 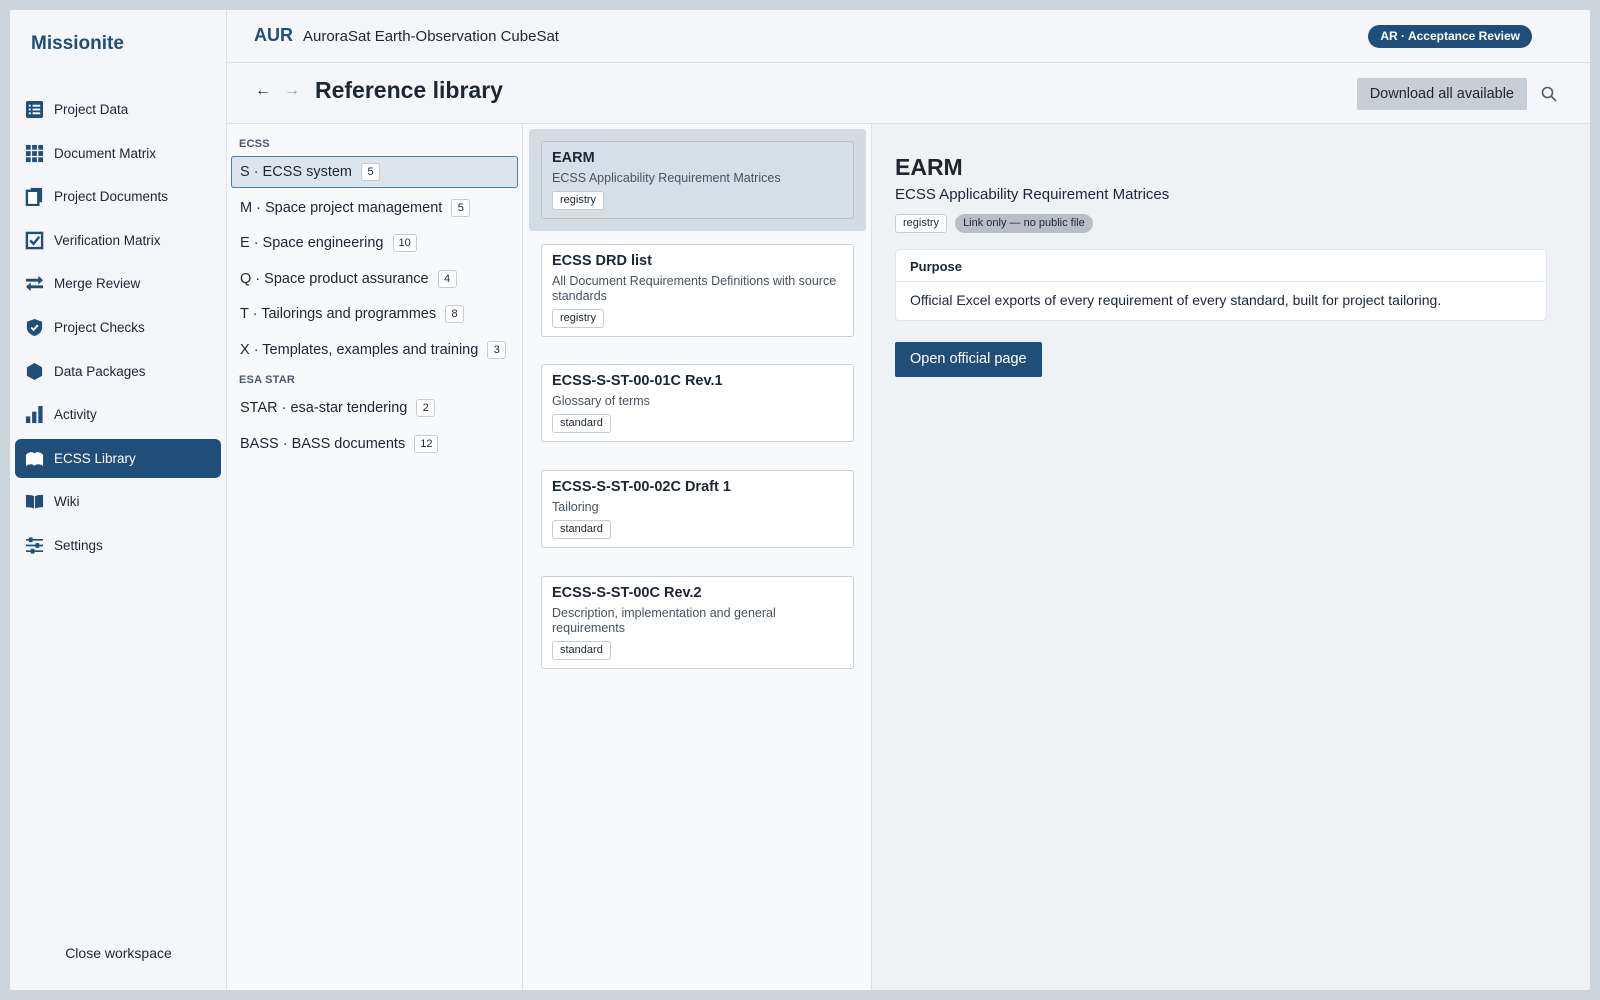 I want to click on document-title: EARM, so click(x=573, y=158).